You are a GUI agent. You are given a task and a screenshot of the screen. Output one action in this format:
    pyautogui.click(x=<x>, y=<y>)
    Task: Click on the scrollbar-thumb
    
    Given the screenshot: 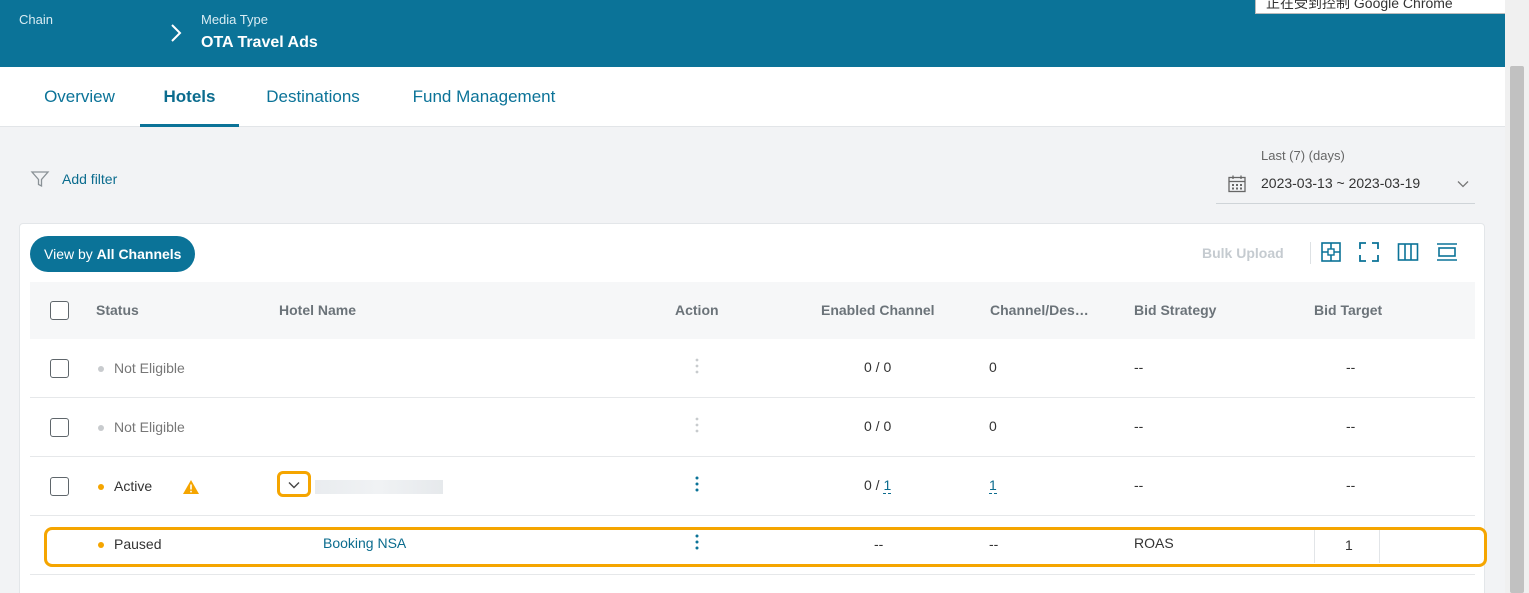 What is the action you would take?
    pyautogui.click(x=1517, y=329)
    